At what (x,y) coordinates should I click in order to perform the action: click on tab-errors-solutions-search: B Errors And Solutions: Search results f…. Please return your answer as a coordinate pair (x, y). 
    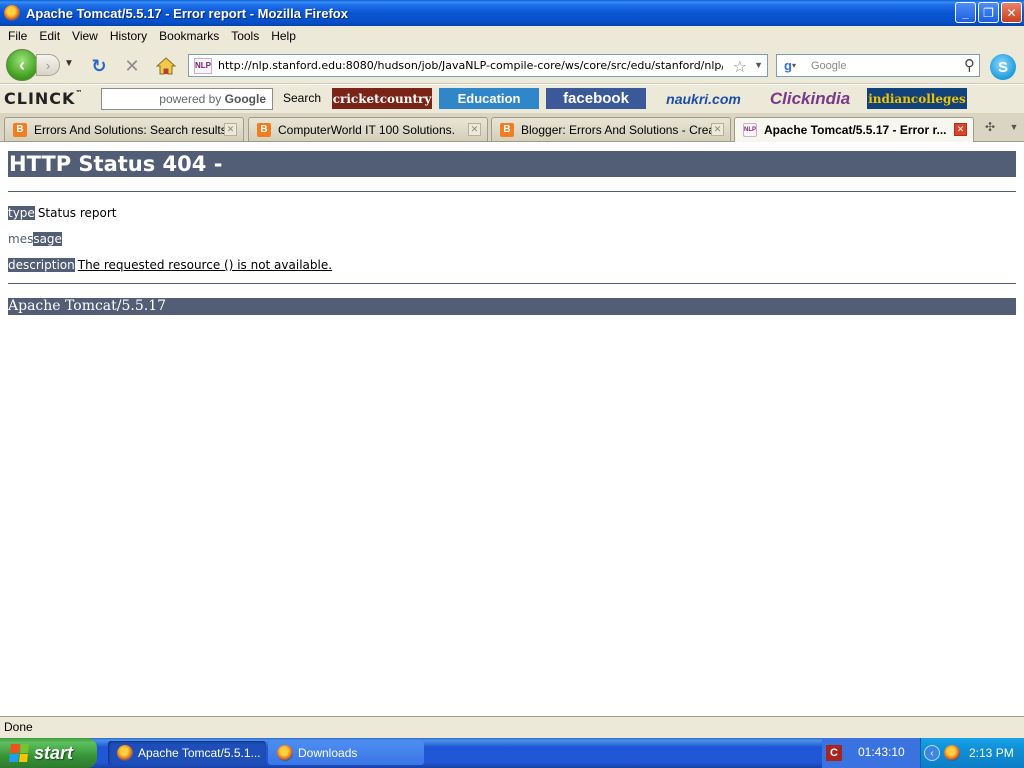
    Looking at the image, I should click on (124, 129).